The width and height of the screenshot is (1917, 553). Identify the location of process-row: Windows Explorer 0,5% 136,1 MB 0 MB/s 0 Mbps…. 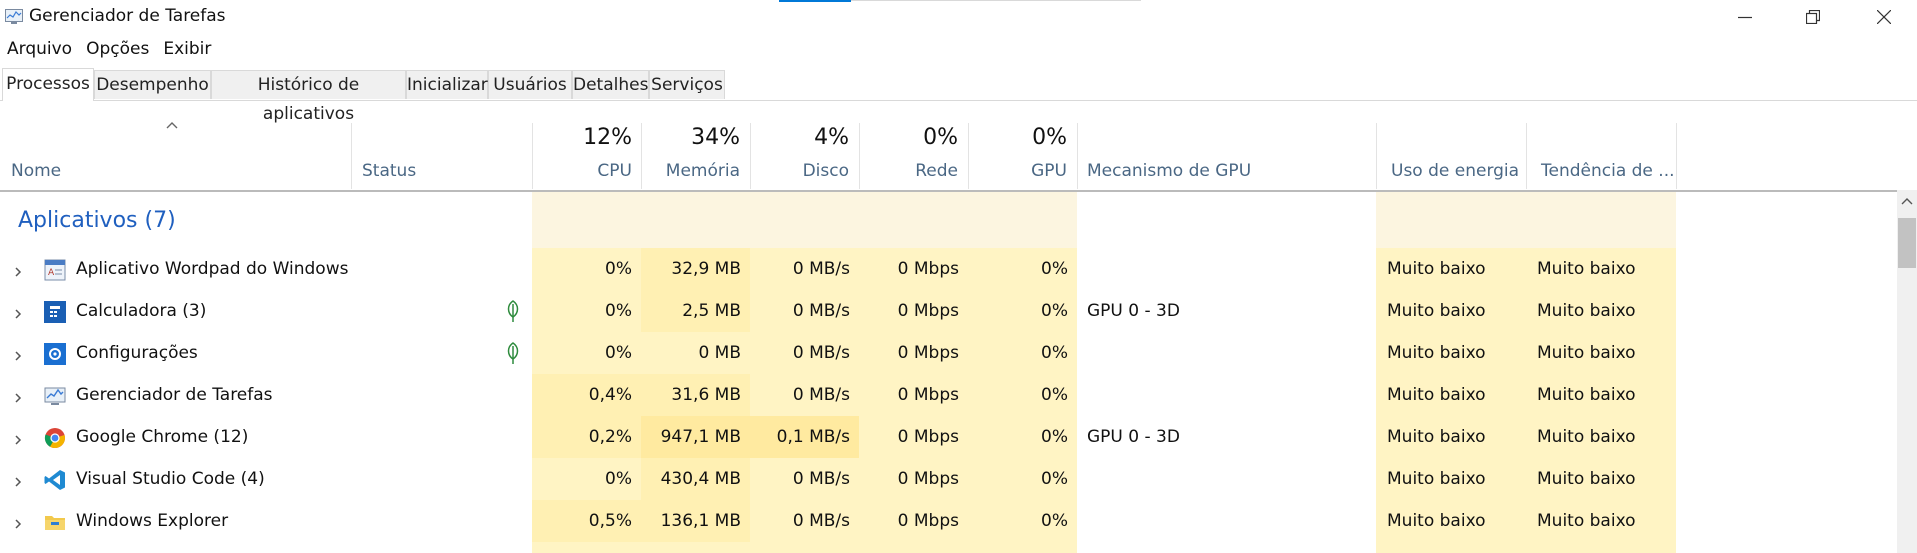
(950, 521).